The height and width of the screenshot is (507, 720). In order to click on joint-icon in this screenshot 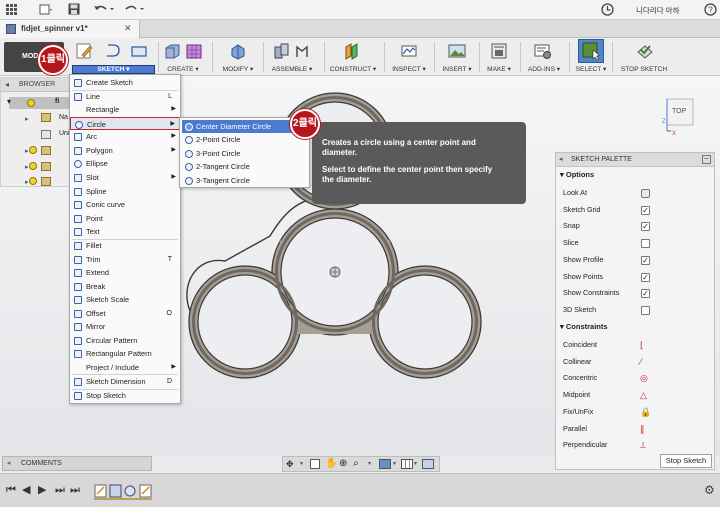, I will do `click(303, 51)`.